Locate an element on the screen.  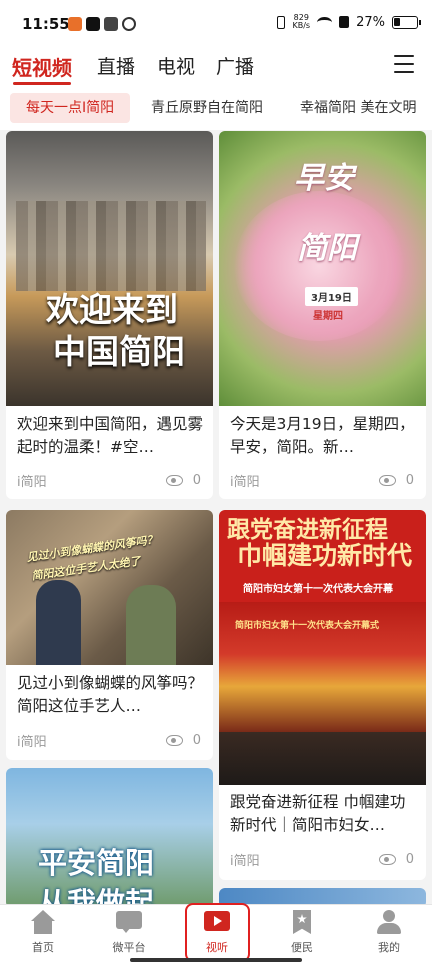
tab-radio: 广播 is located at coordinates (235, 65).